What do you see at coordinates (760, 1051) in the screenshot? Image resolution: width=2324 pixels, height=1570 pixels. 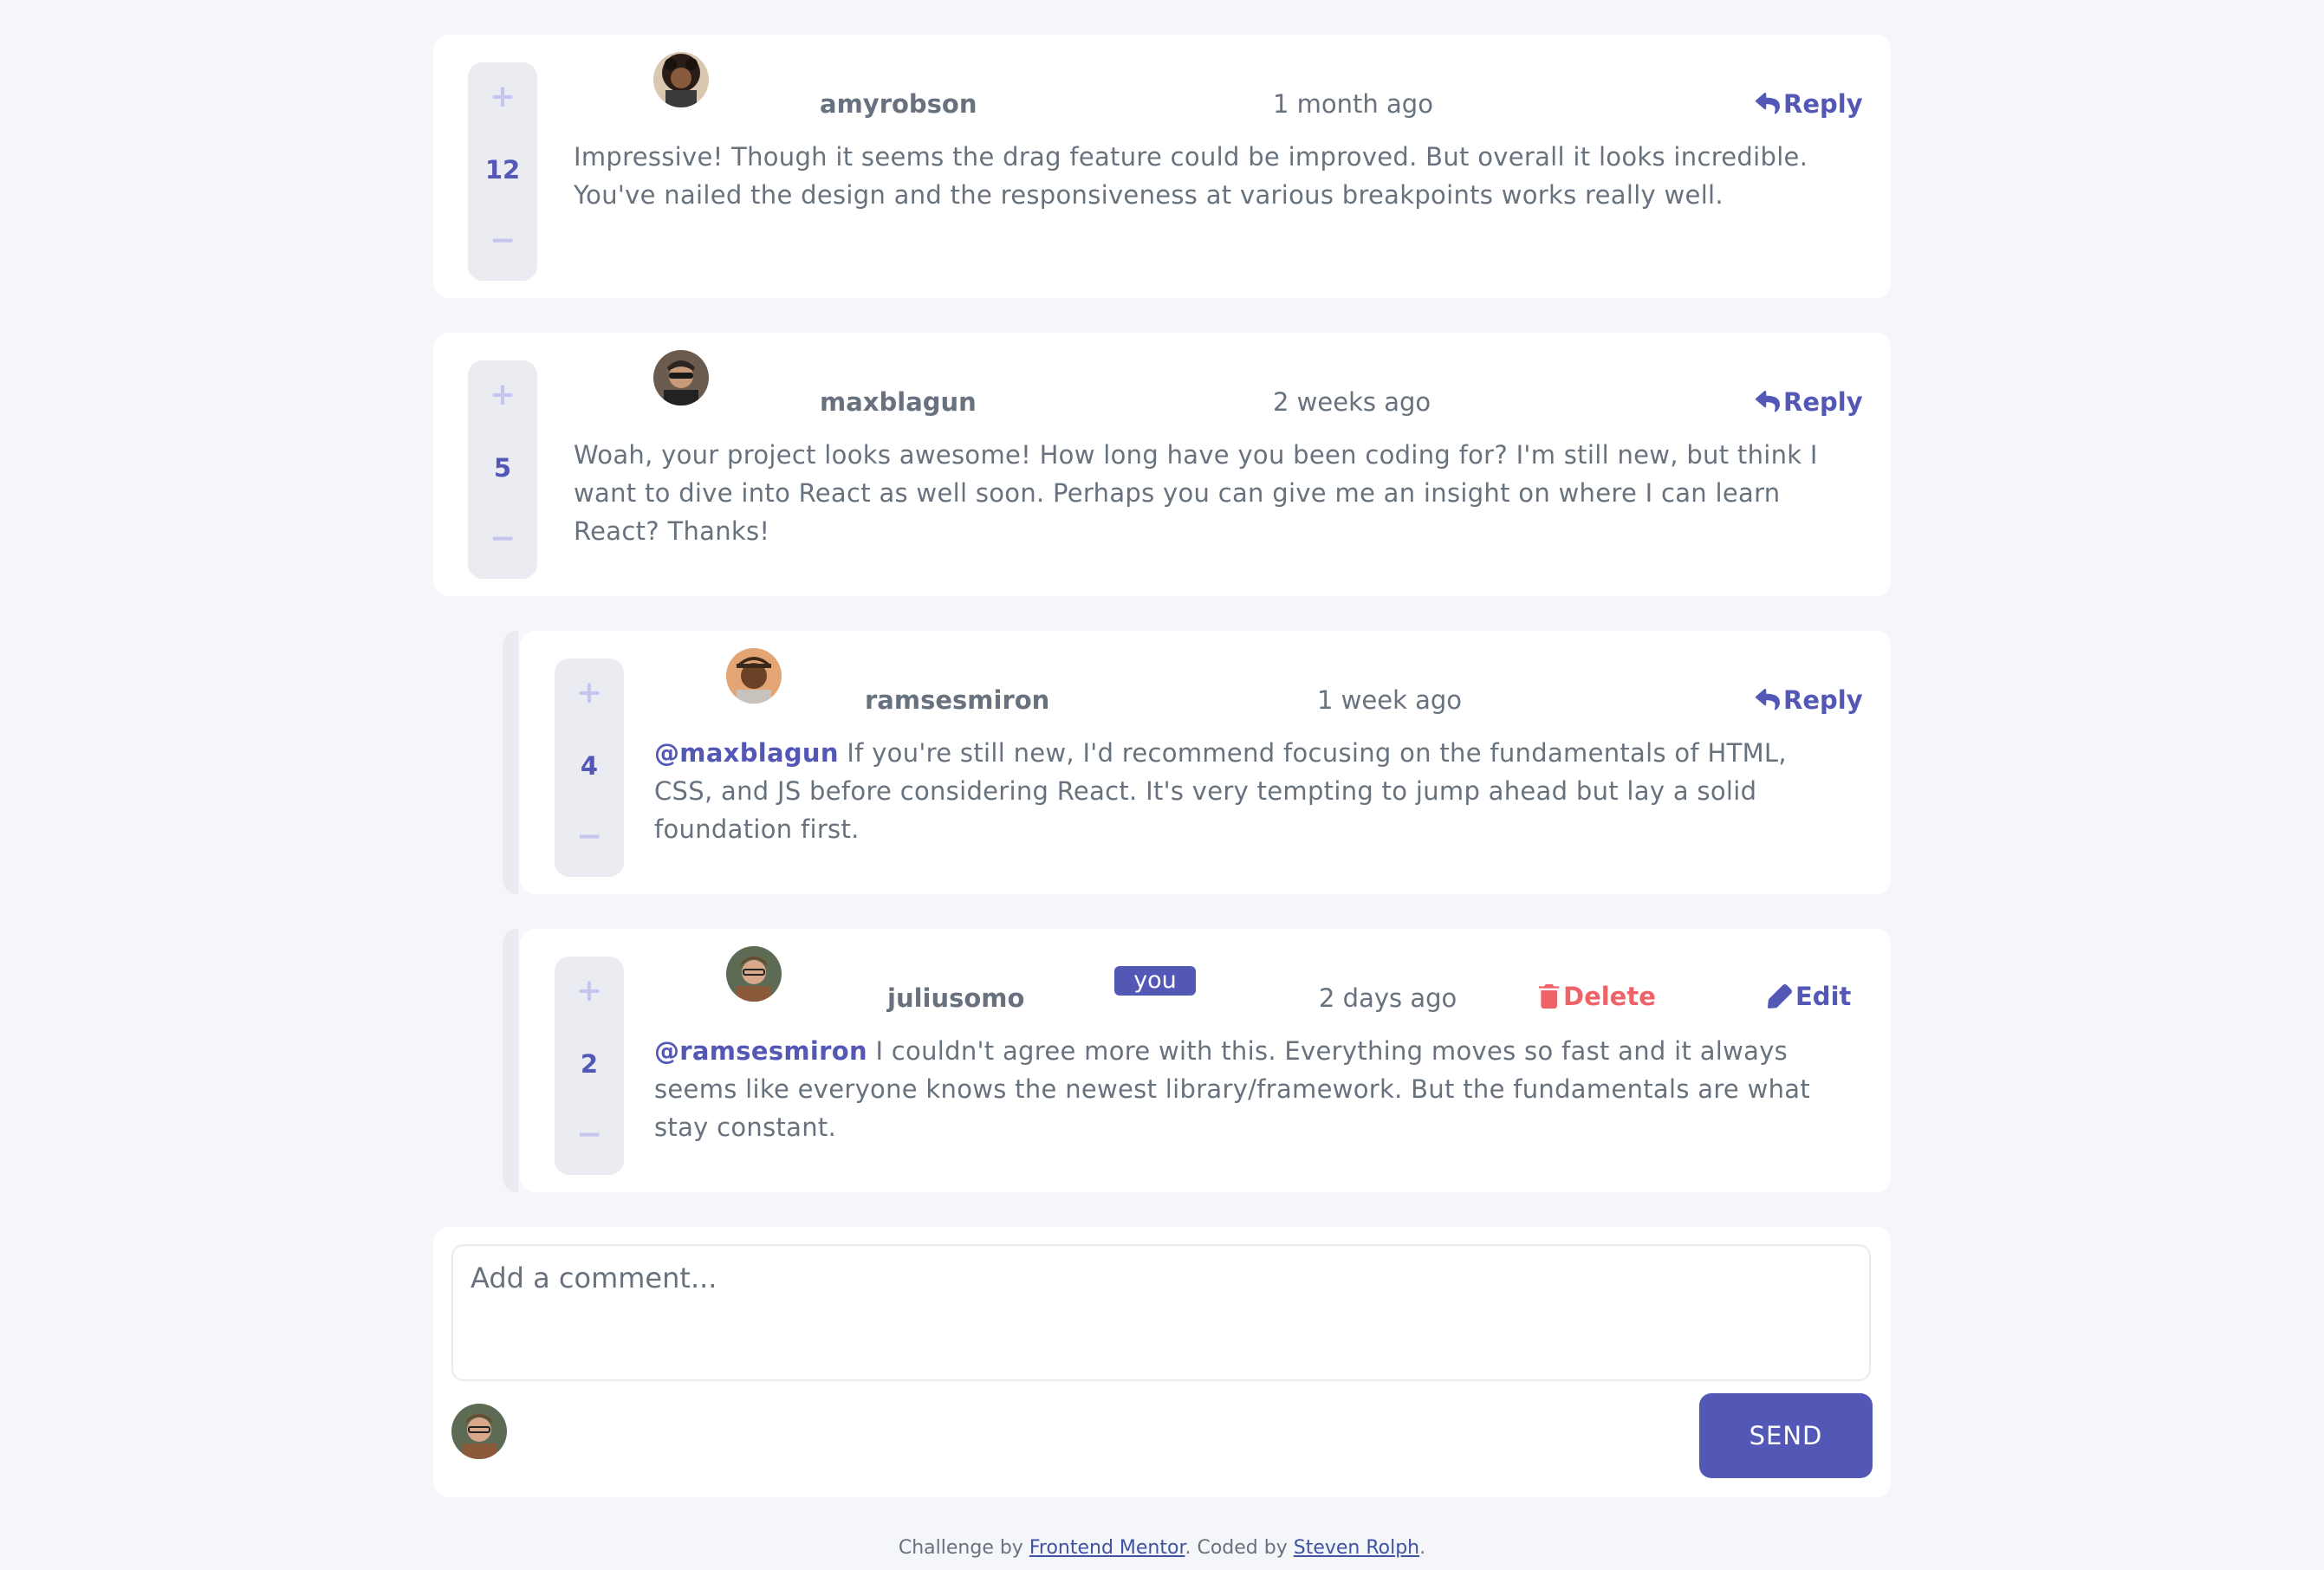 I see `mention-link: @ramsesmiron` at bounding box center [760, 1051].